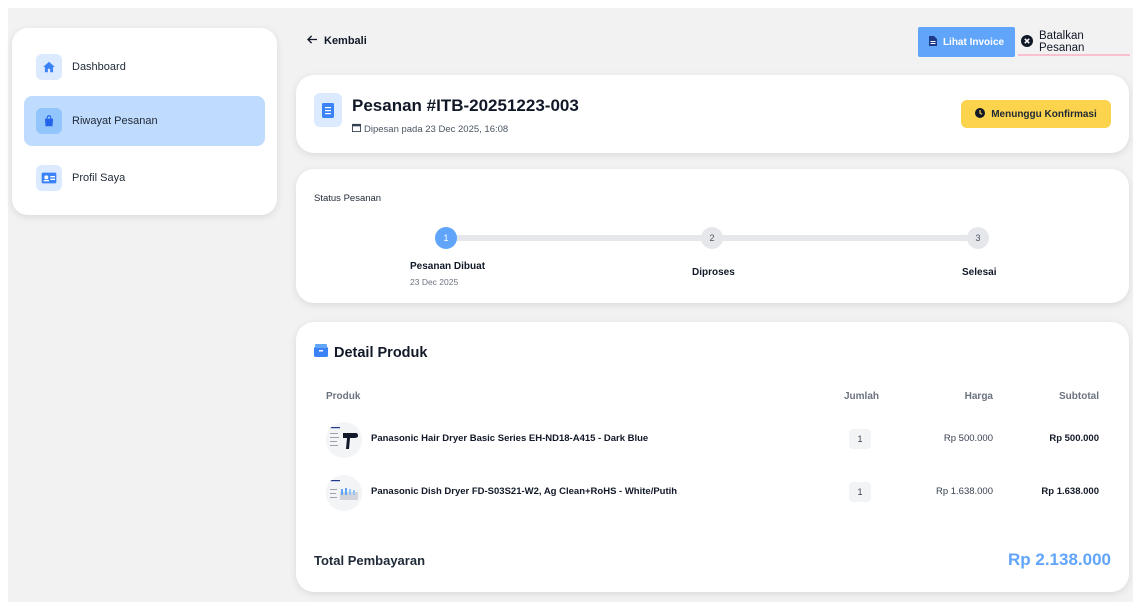 The image size is (1133, 602). Describe the element at coordinates (713, 272) in the screenshot. I see `step-2-label: Diproses` at that location.